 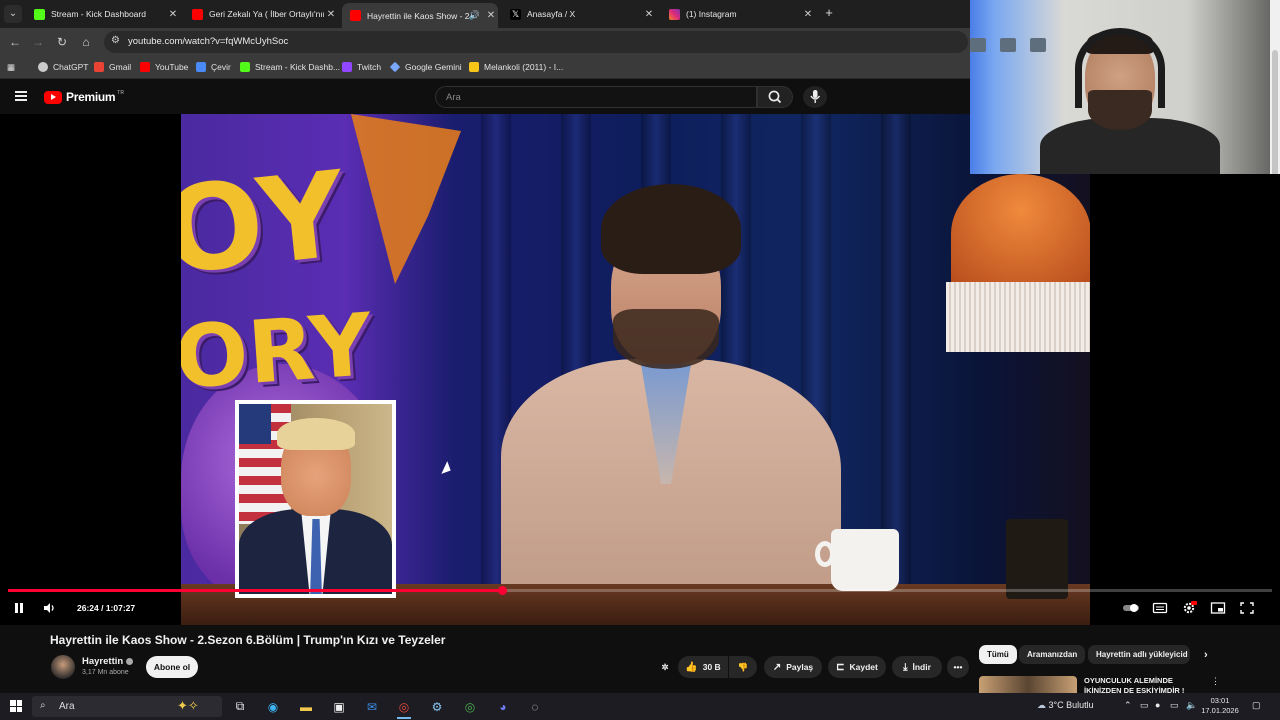 What do you see at coordinates (1037, 559) in the screenshot?
I see `tea-tin` at bounding box center [1037, 559].